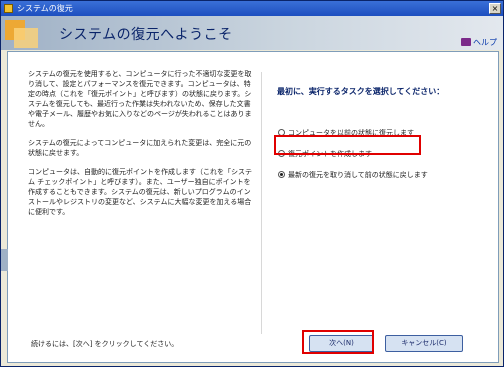  I want to click on help-link: ヘルプ, so click(479, 42).